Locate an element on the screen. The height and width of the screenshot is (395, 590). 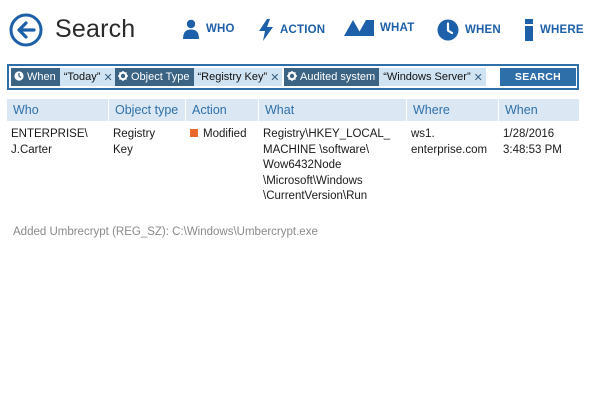
column-header-who: Who is located at coordinates (57, 110).